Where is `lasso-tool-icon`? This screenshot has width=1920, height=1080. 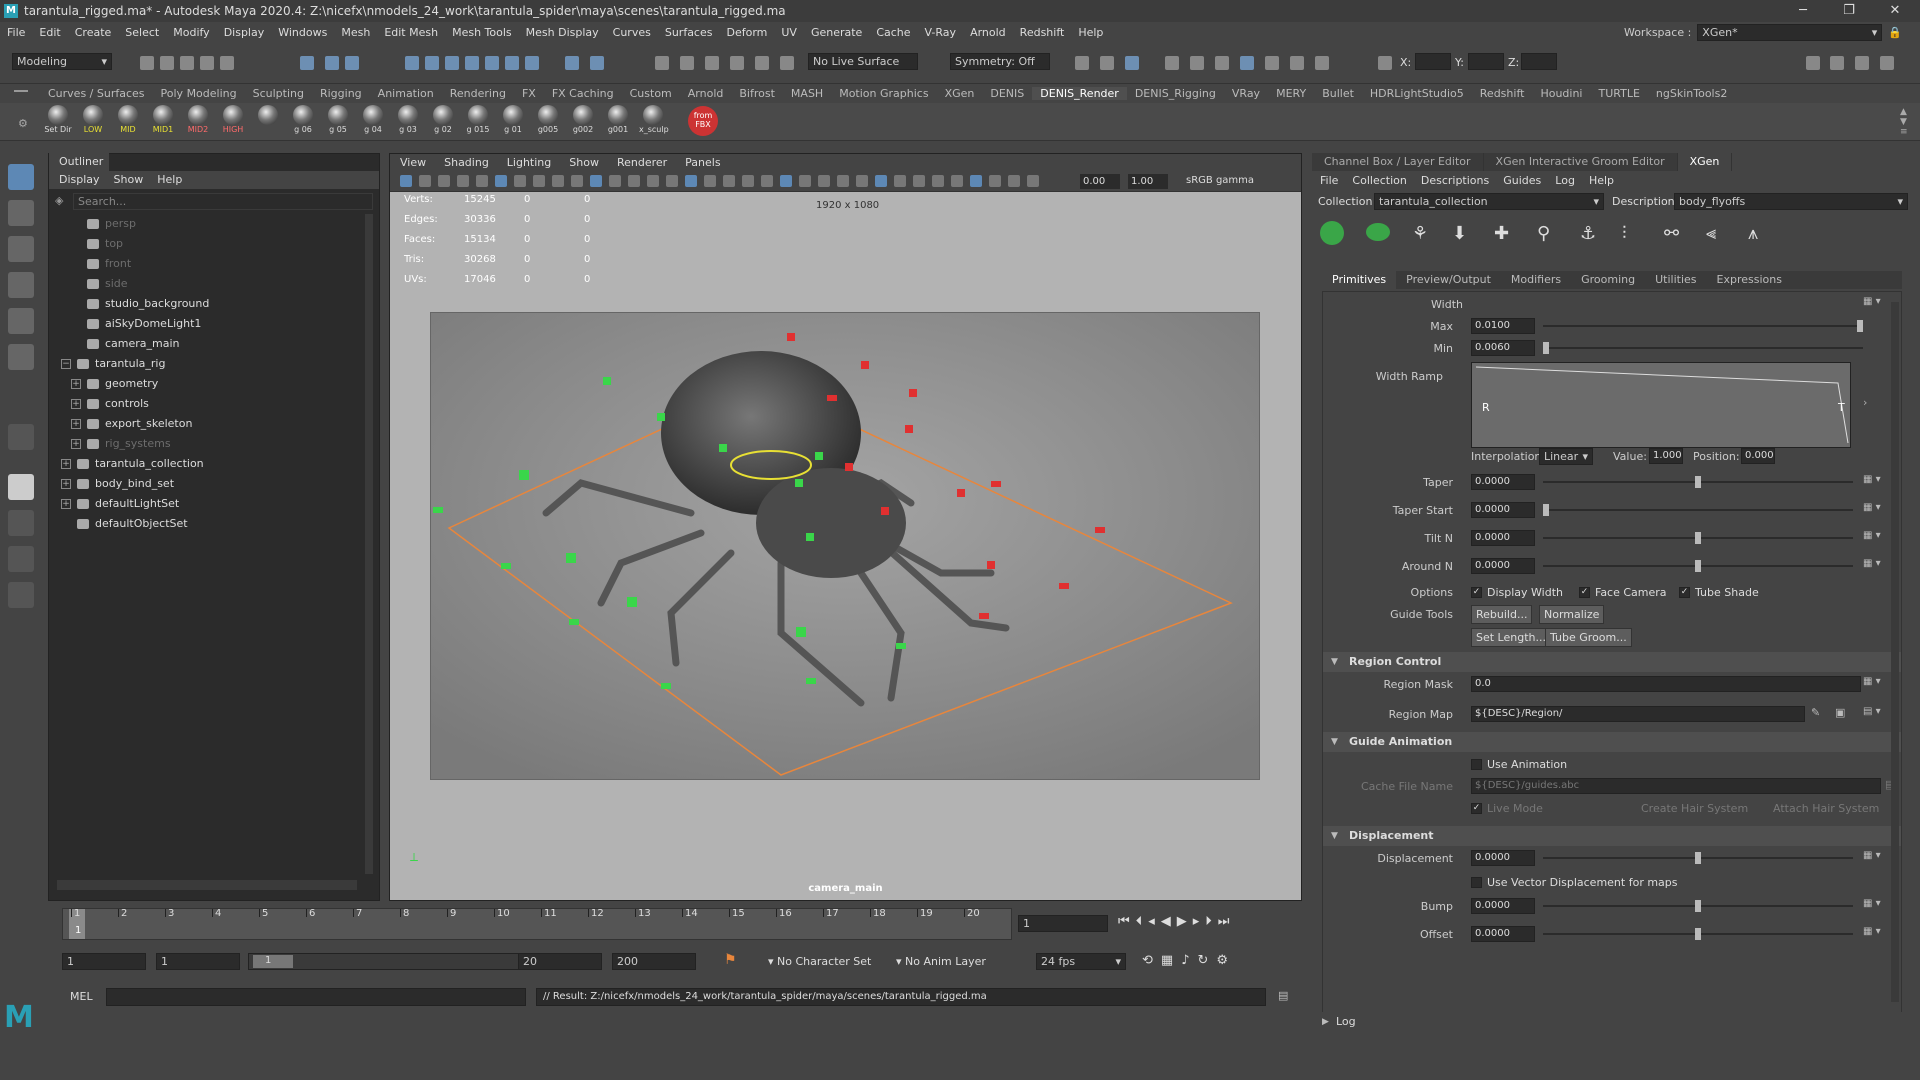 lasso-tool-icon is located at coordinates (21, 213).